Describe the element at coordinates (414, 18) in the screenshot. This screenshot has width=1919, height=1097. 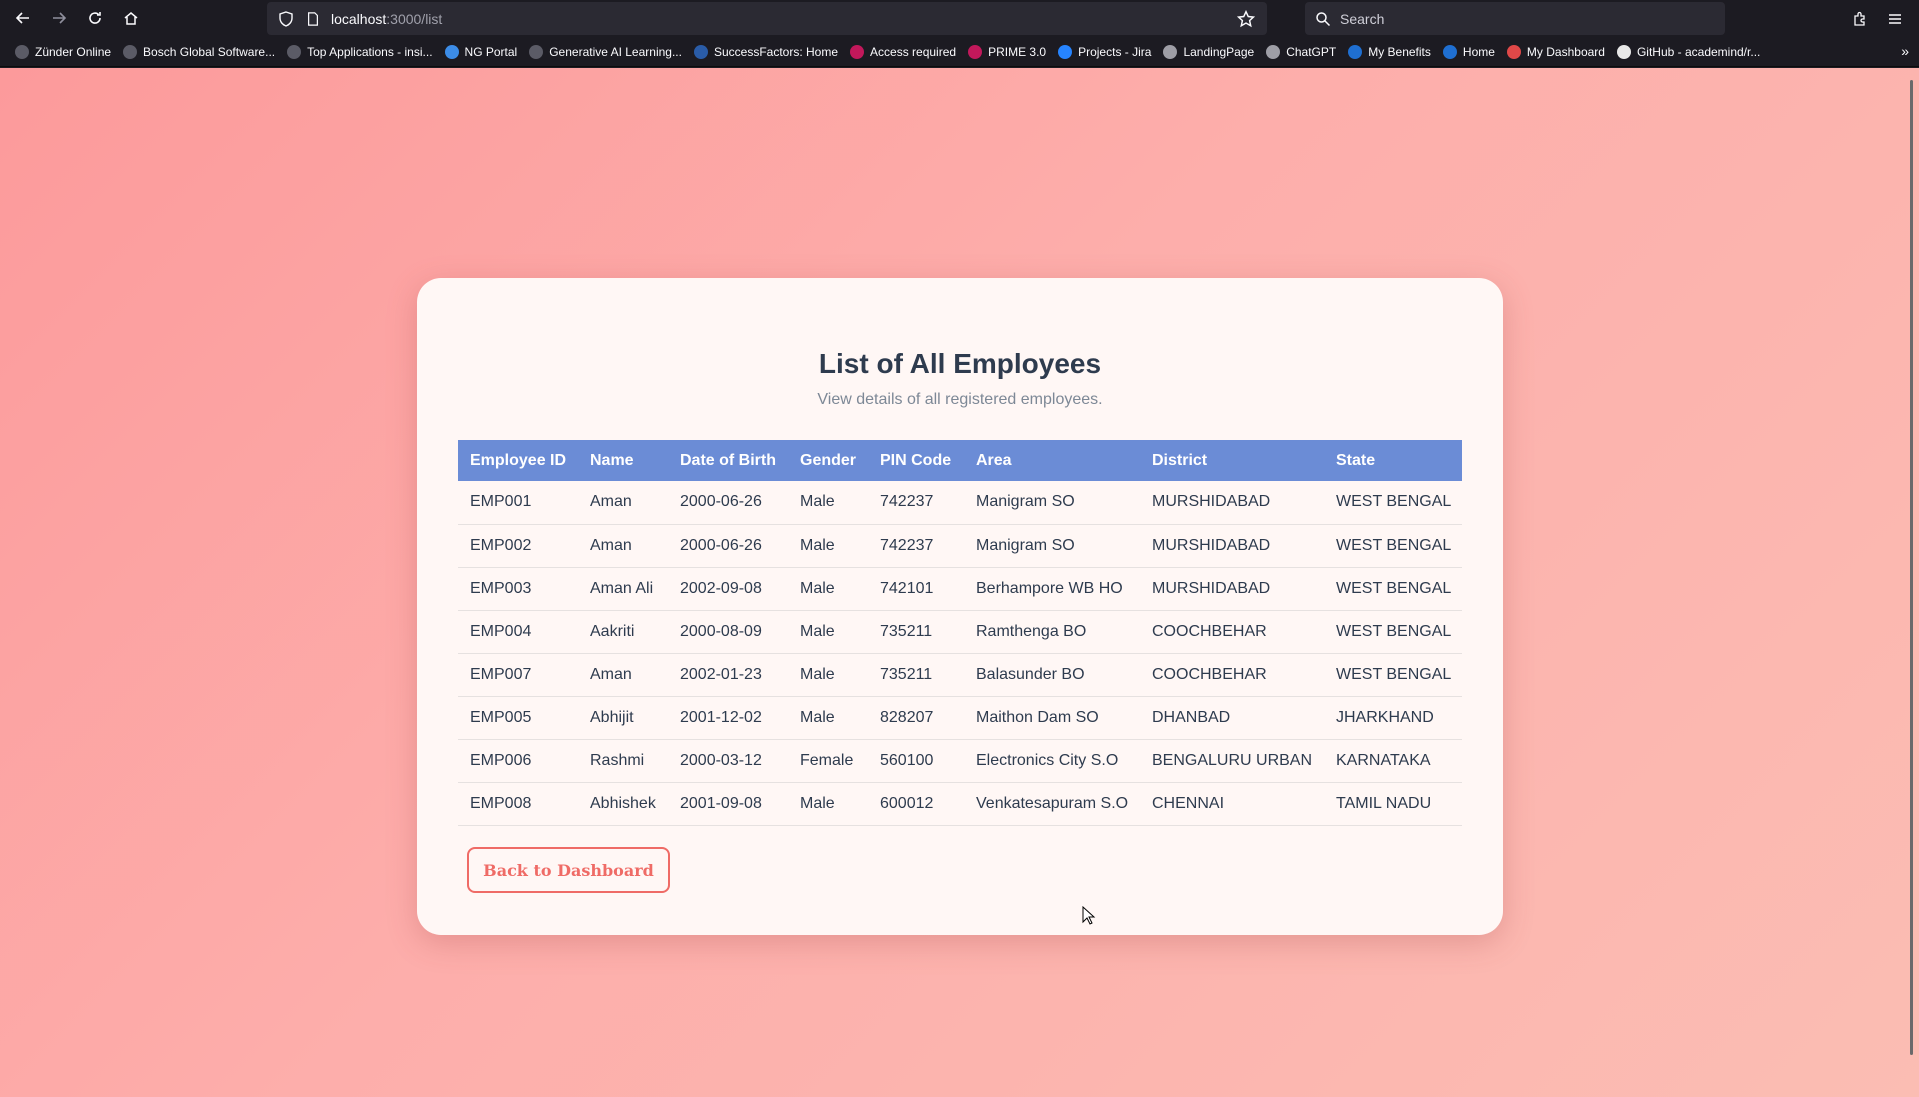
I see `url-path: :3000/list` at that location.